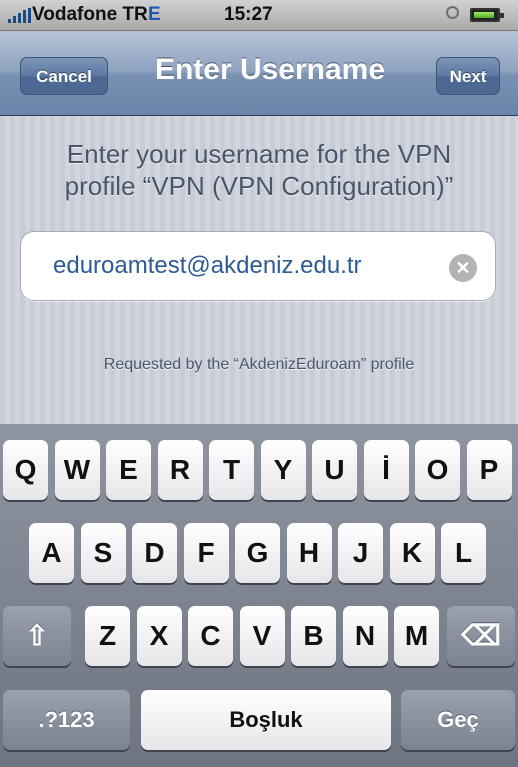  What do you see at coordinates (51, 553) in the screenshot?
I see `key-a: A` at bounding box center [51, 553].